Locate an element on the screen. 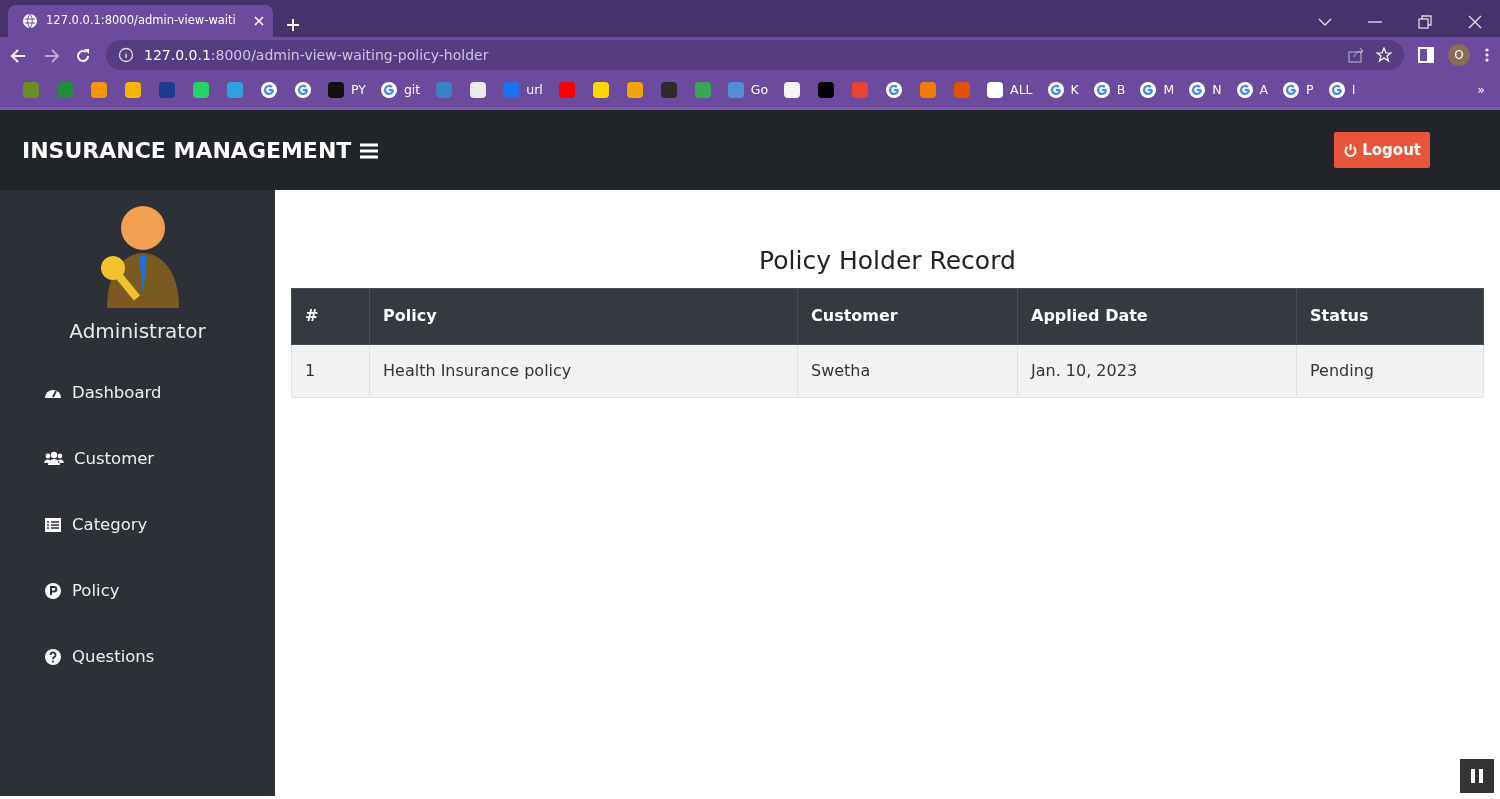 The image size is (1500, 799). sidebar-item: Dashboard is located at coordinates (137, 393).